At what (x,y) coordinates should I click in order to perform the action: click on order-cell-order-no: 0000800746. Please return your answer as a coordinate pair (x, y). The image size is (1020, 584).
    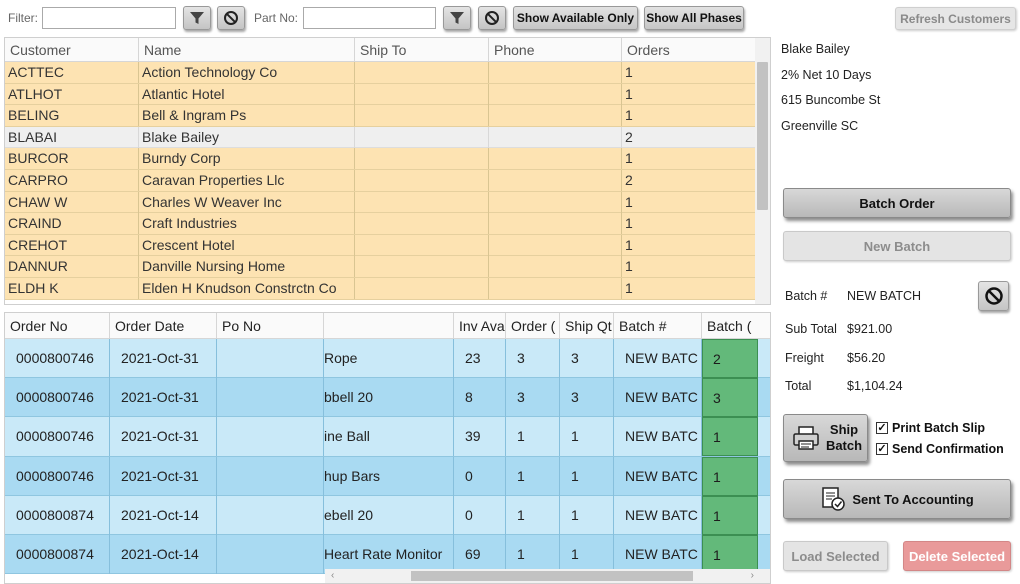
    Looking at the image, I should click on (57, 398).